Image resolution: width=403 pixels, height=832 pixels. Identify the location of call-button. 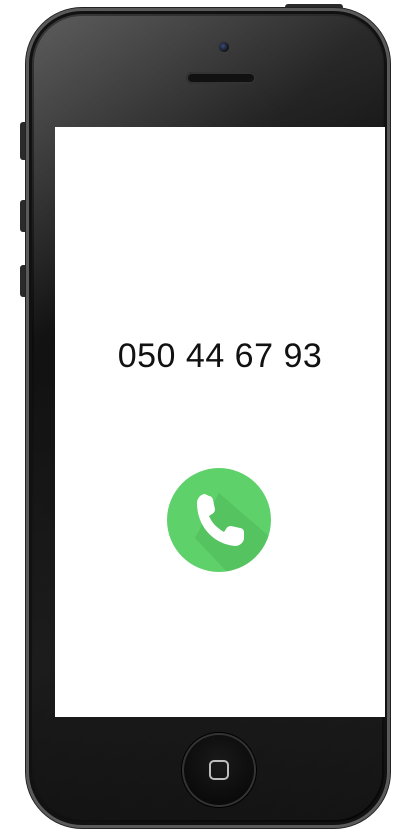
(219, 520).